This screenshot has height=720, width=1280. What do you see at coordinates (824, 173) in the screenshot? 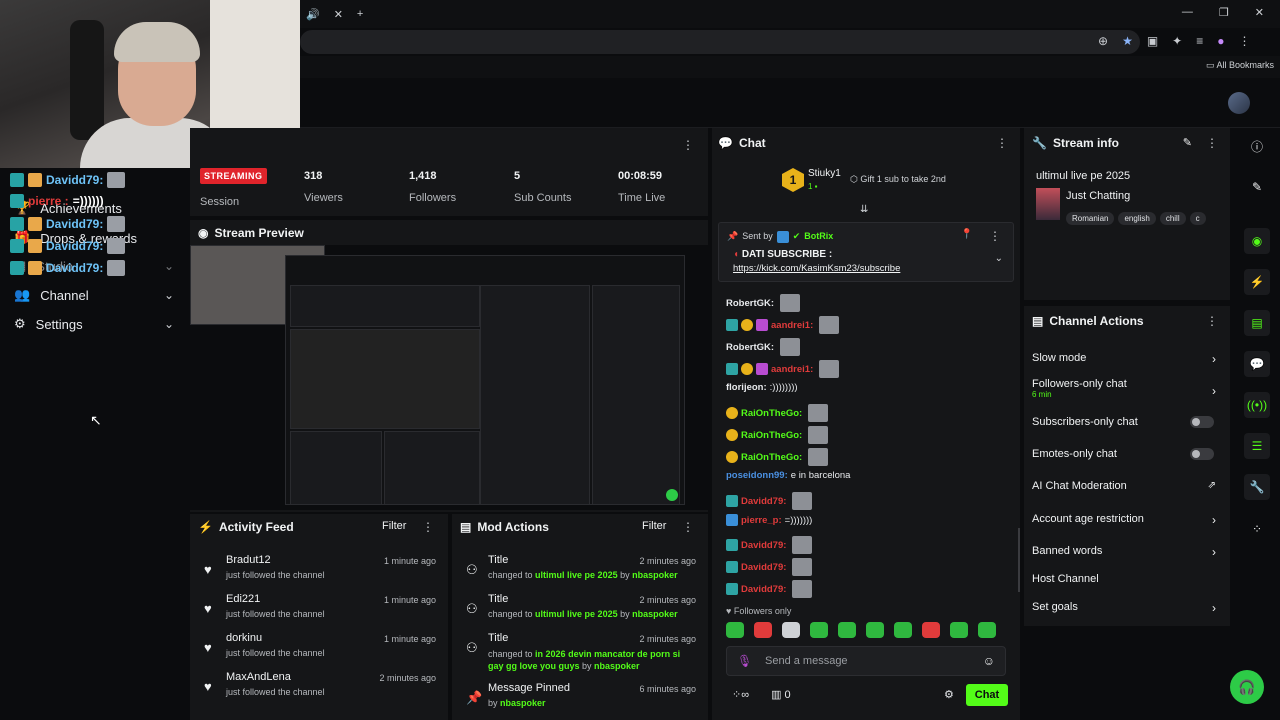
I see `top-gifter-name: Stiuky1` at bounding box center [824, 173].